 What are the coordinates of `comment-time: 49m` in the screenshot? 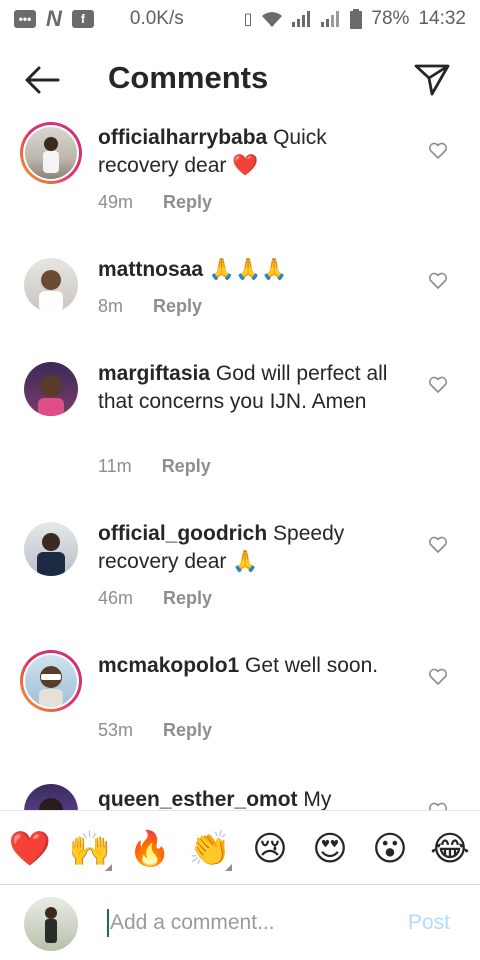 It's located at (116, 202).